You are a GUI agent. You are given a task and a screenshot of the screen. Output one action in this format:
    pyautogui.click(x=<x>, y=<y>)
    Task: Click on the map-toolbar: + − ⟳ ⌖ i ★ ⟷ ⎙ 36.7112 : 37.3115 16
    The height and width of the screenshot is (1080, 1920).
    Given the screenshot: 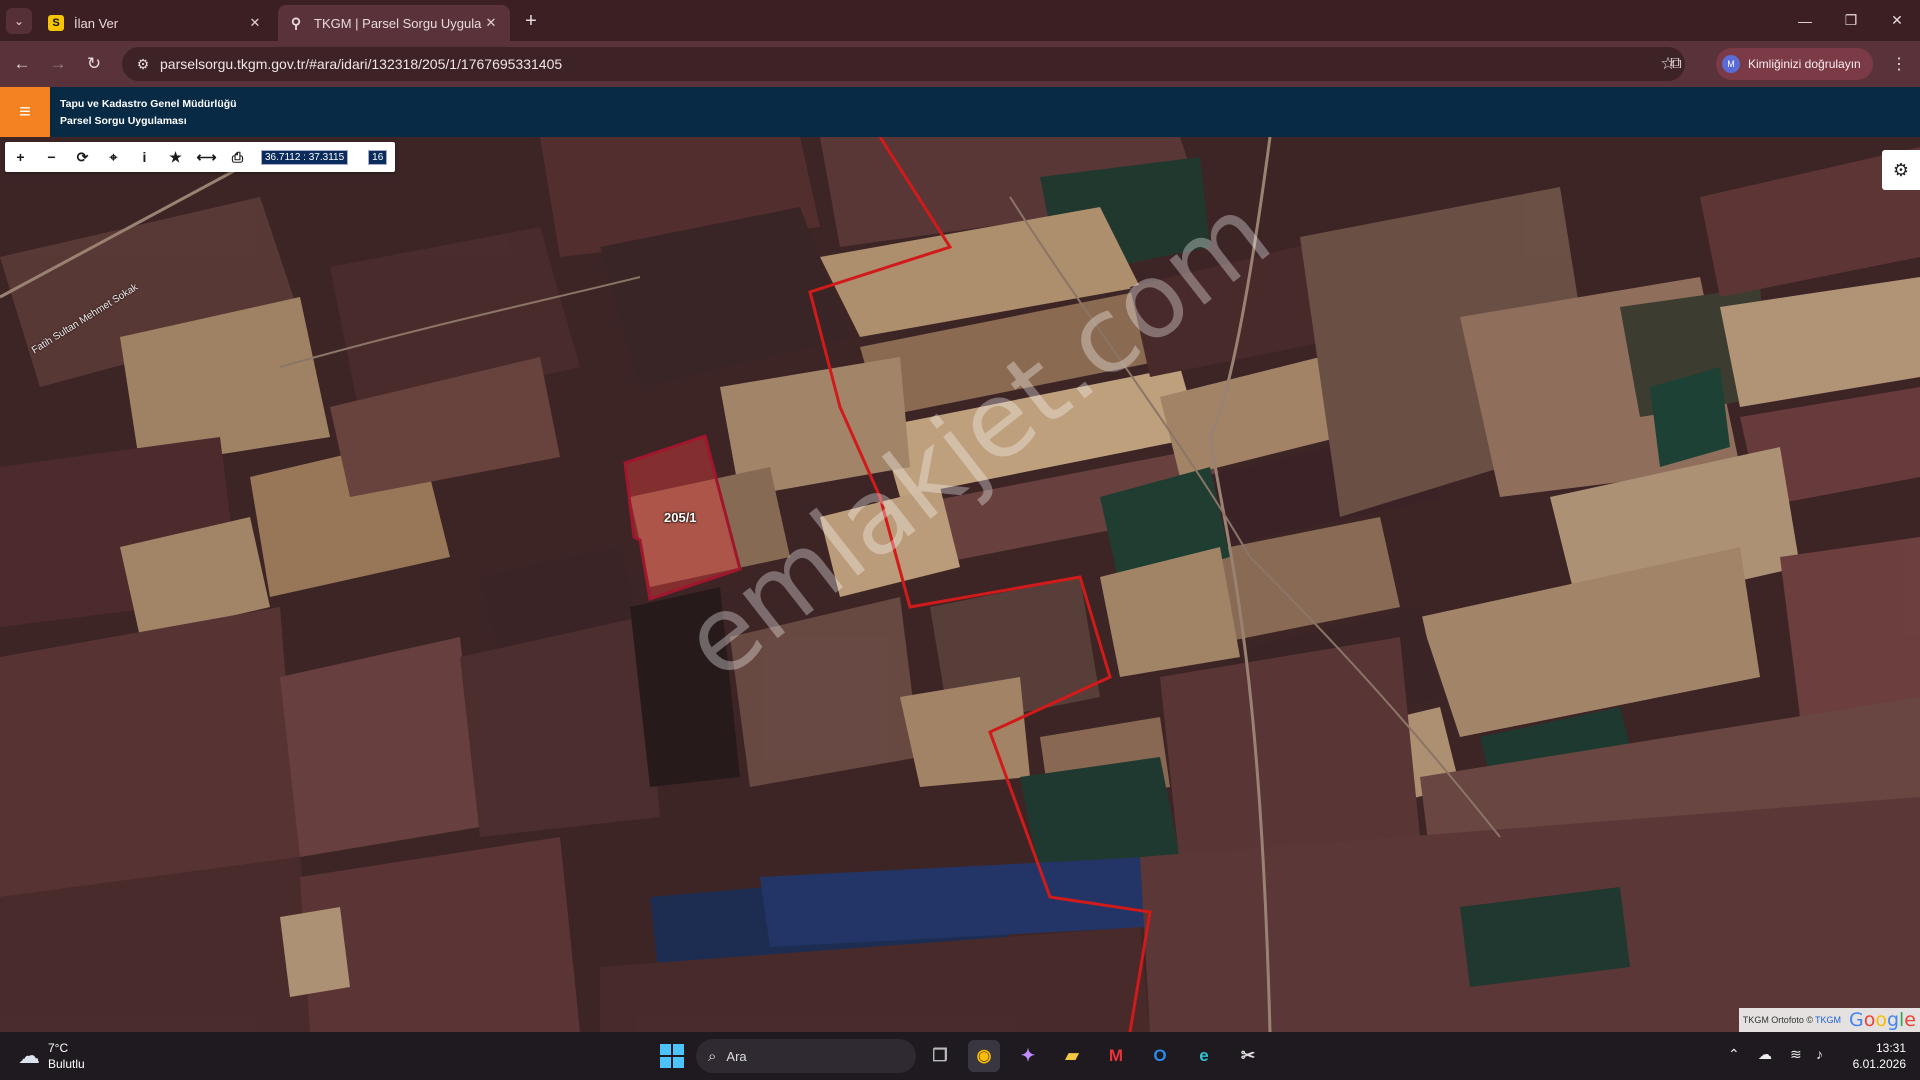 What is the action you would take?
    pyautogui.click(x=200, y=157)
    